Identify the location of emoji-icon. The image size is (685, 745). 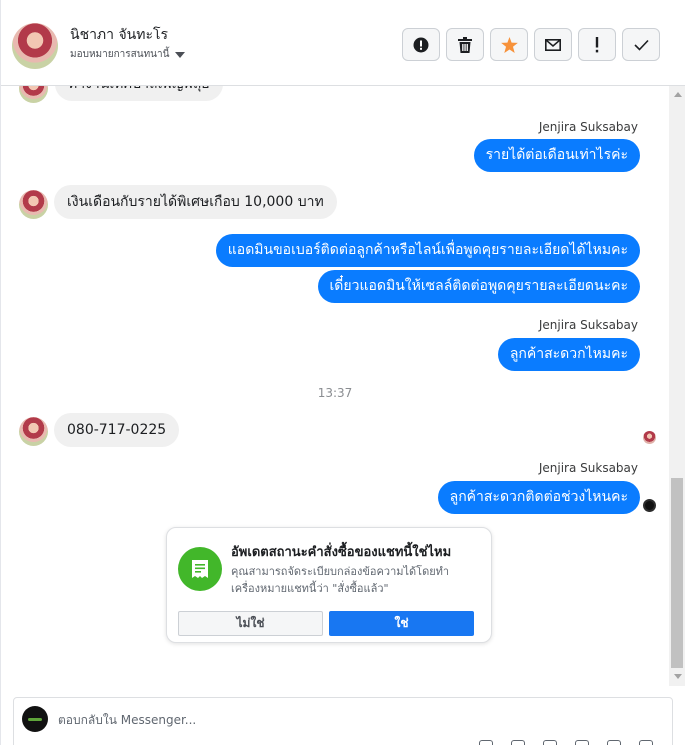
(582, 742).